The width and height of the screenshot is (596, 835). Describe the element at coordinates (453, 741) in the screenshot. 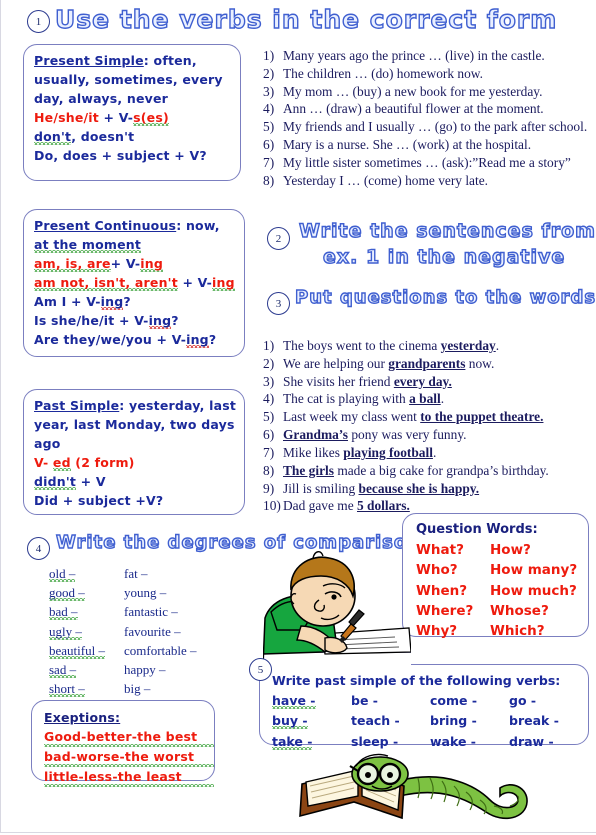

I see `verb-word: wake -` at that location.